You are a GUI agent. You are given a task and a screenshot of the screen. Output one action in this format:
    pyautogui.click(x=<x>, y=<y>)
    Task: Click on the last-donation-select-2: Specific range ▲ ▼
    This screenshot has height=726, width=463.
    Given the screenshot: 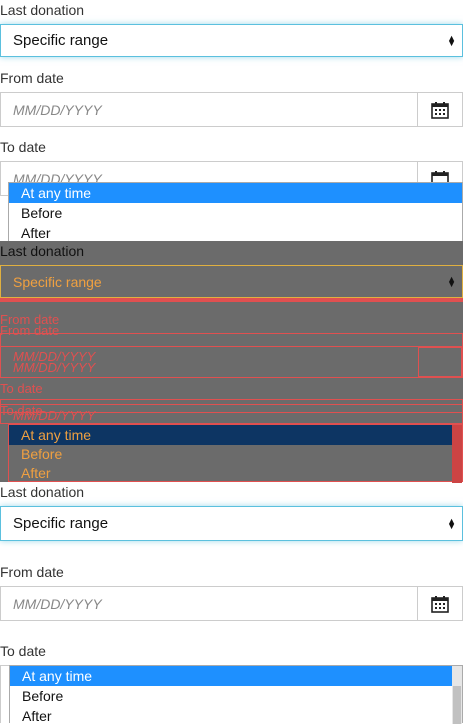 What is the action you would take?
    pyautogui.click(x=231, y=523)
    